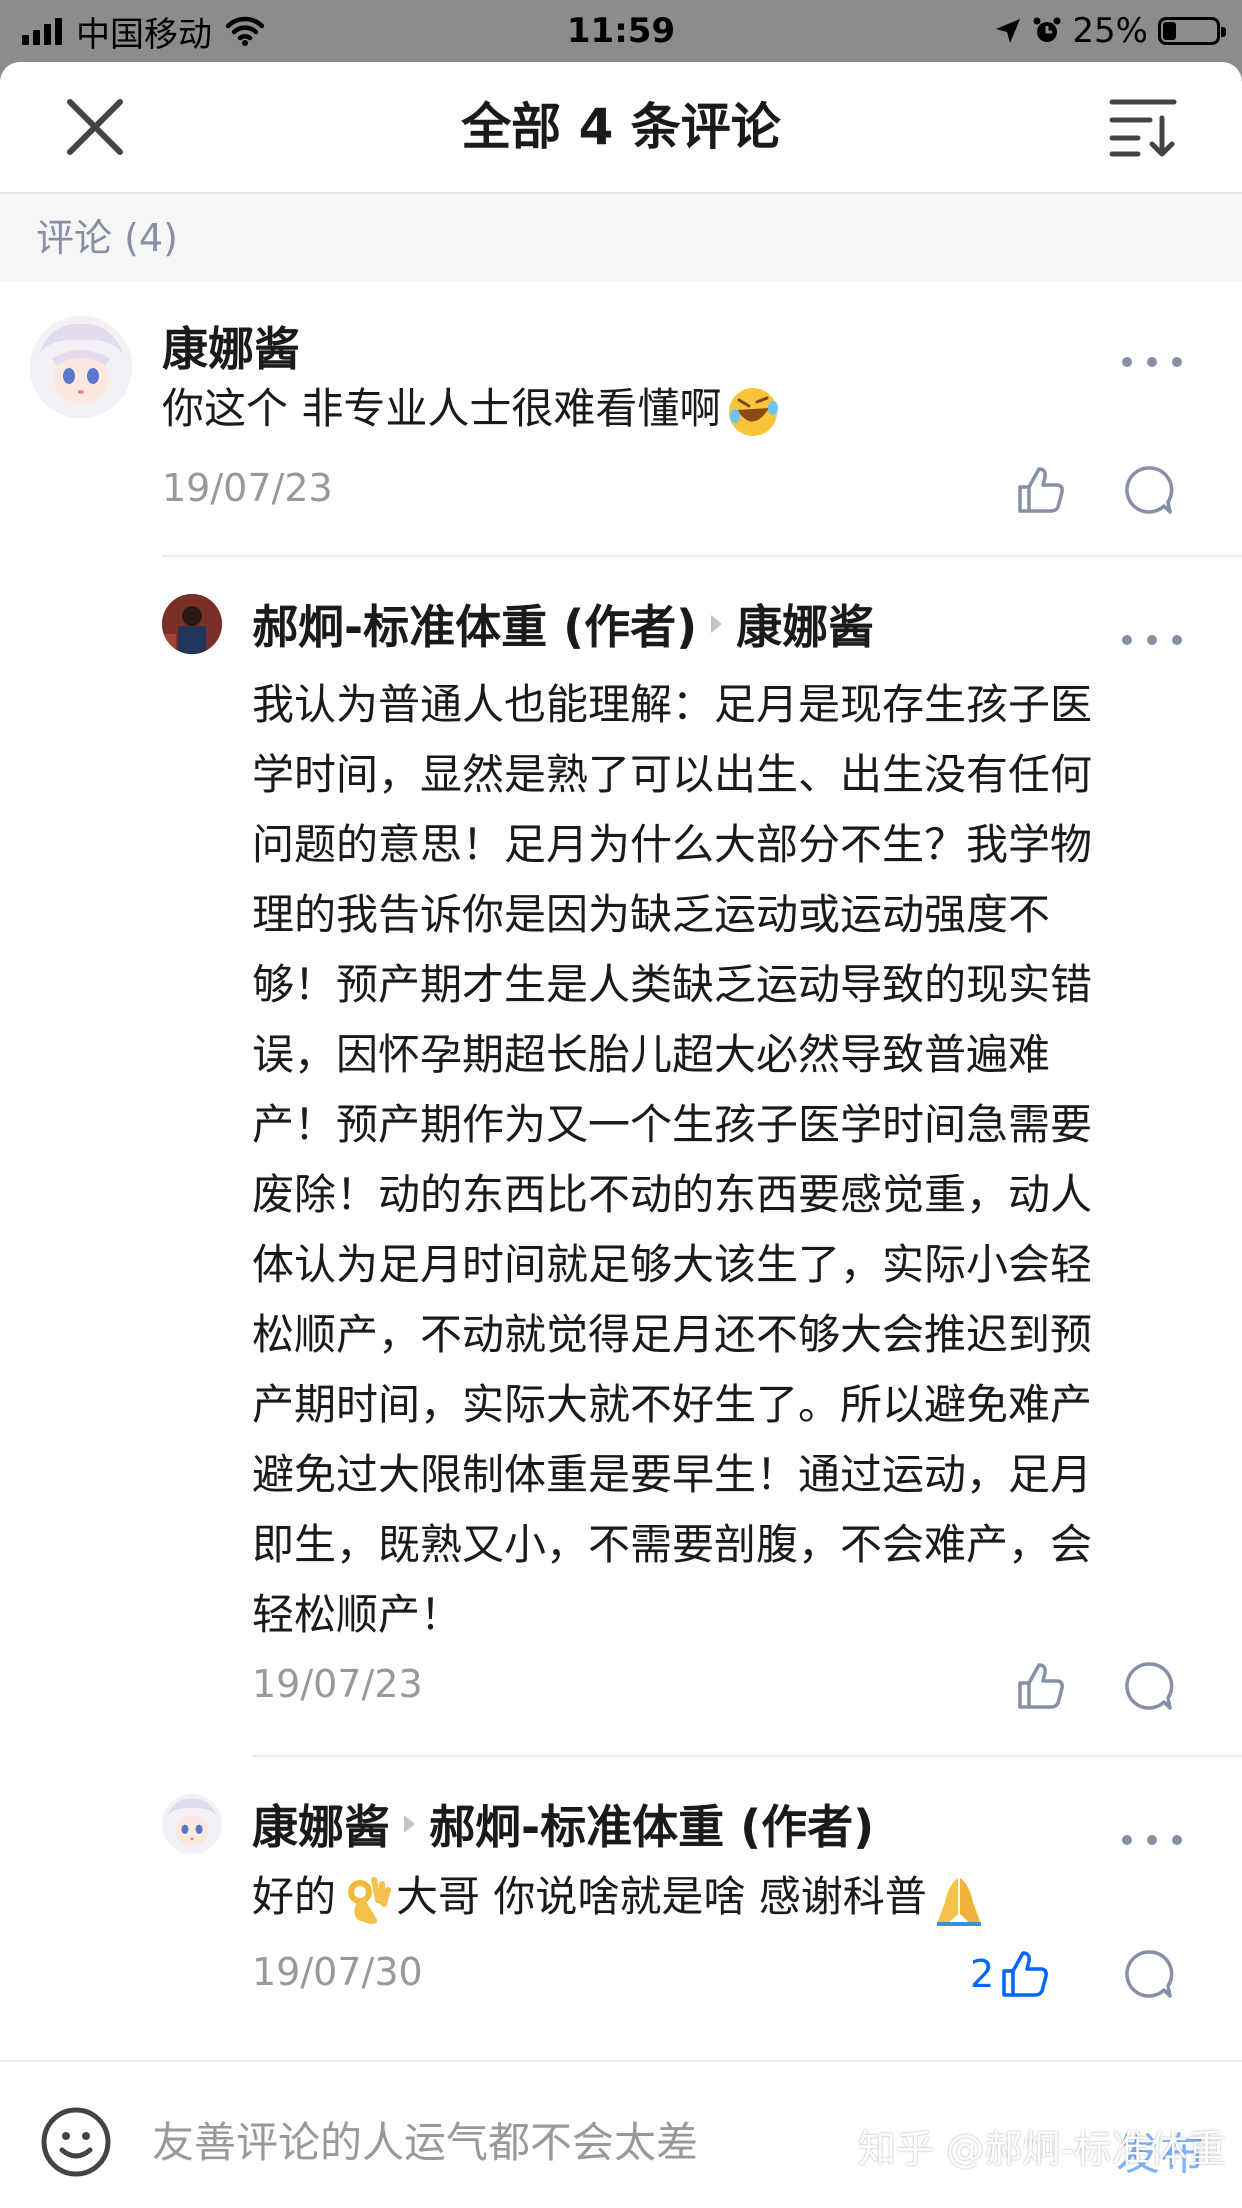 This screenshot has height=2208, width=1242. What do you see at coordinates (672, 774) in the screenshot?
I see `comment-line: 学时间，显然是熟了可以出生、出生没有任何` at bounding box center [672, 774].